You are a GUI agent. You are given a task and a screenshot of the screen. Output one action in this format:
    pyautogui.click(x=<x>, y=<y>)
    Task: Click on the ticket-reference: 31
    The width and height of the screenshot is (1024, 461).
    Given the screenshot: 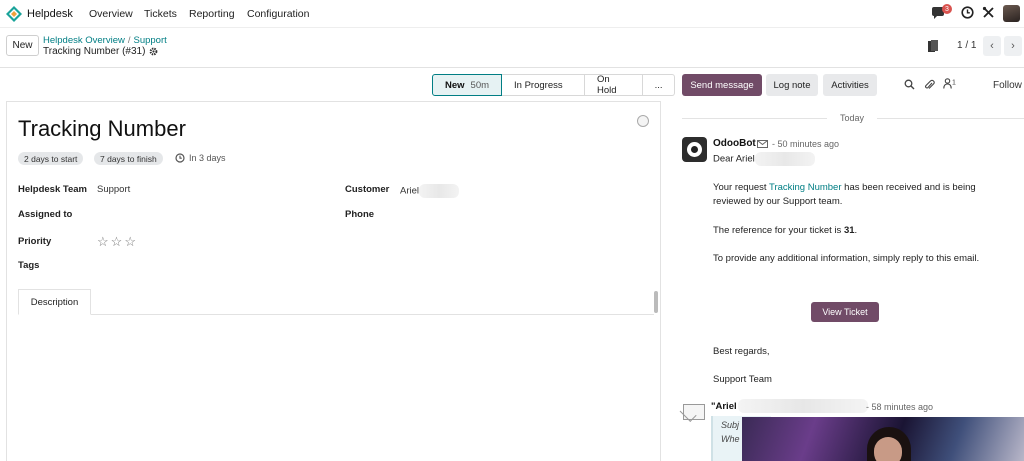 What is the action you would take?
    pyautogui.click(x=849, y=230)
    